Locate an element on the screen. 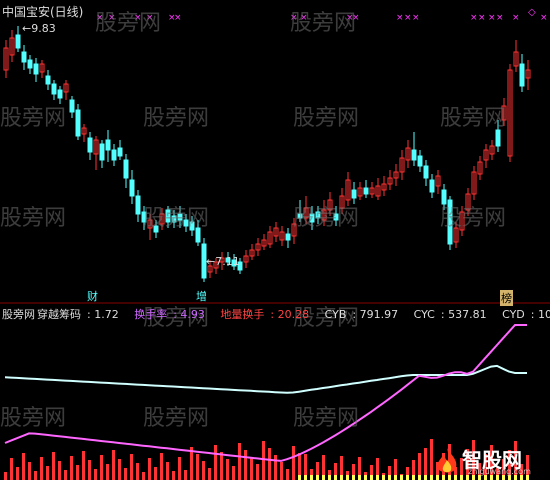 Image resolution: width=550 pixels, height=480 pixels. cyb-readout: CYB: 791.97 is located at coordinates (361, 314).